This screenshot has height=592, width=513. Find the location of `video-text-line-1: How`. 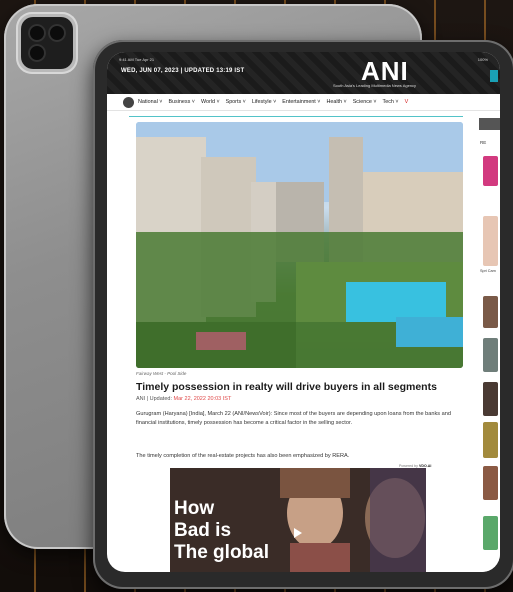

video-text-line-1: How is located at coordinates (194, 508).